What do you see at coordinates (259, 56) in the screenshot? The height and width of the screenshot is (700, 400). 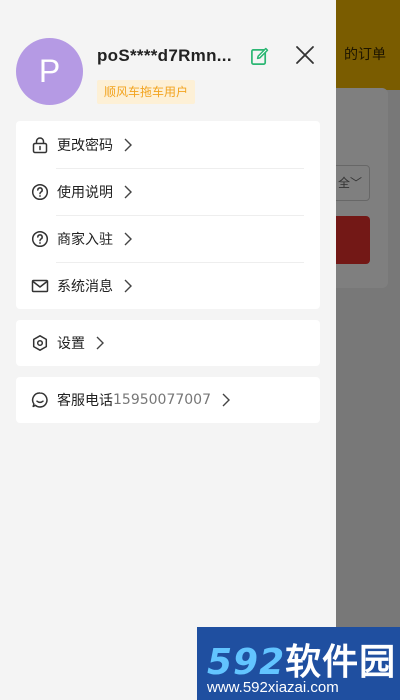 I see `edit-icon` at bounding box center [259, 56].